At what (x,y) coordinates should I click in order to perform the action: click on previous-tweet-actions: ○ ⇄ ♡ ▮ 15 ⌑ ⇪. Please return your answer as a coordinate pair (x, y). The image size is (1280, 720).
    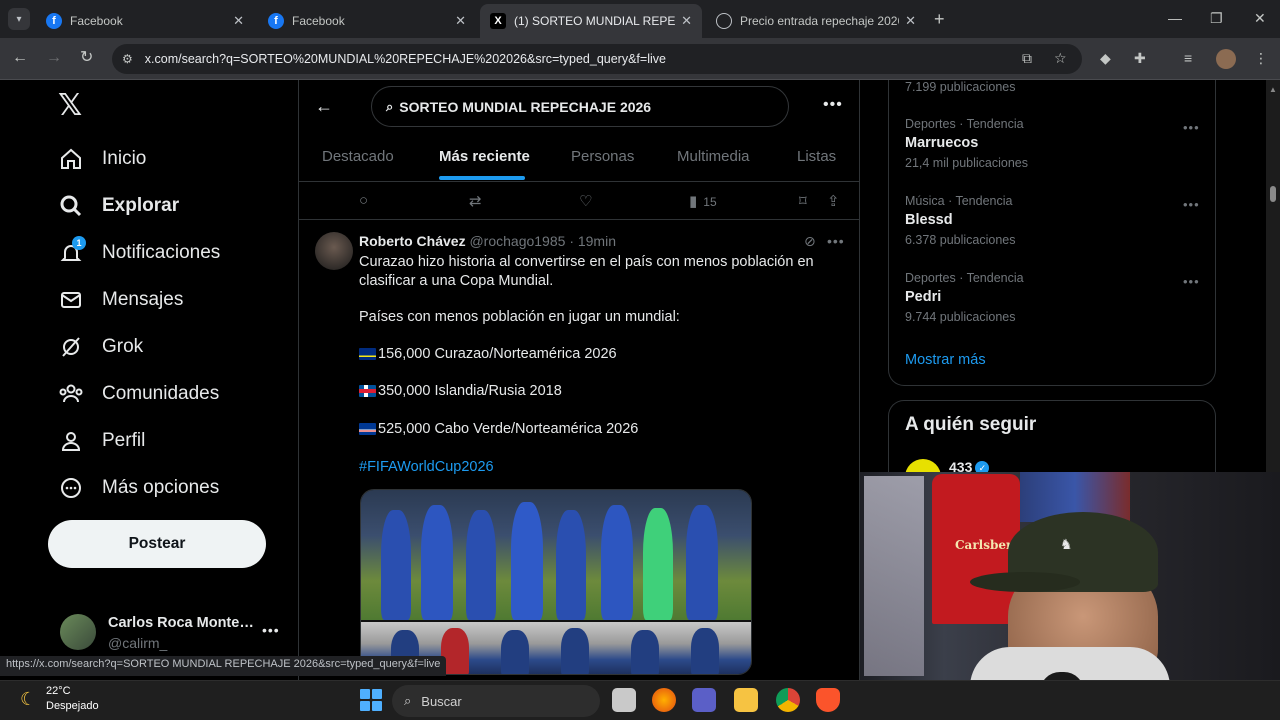
    Looking at the image, I should click on (579, 201).